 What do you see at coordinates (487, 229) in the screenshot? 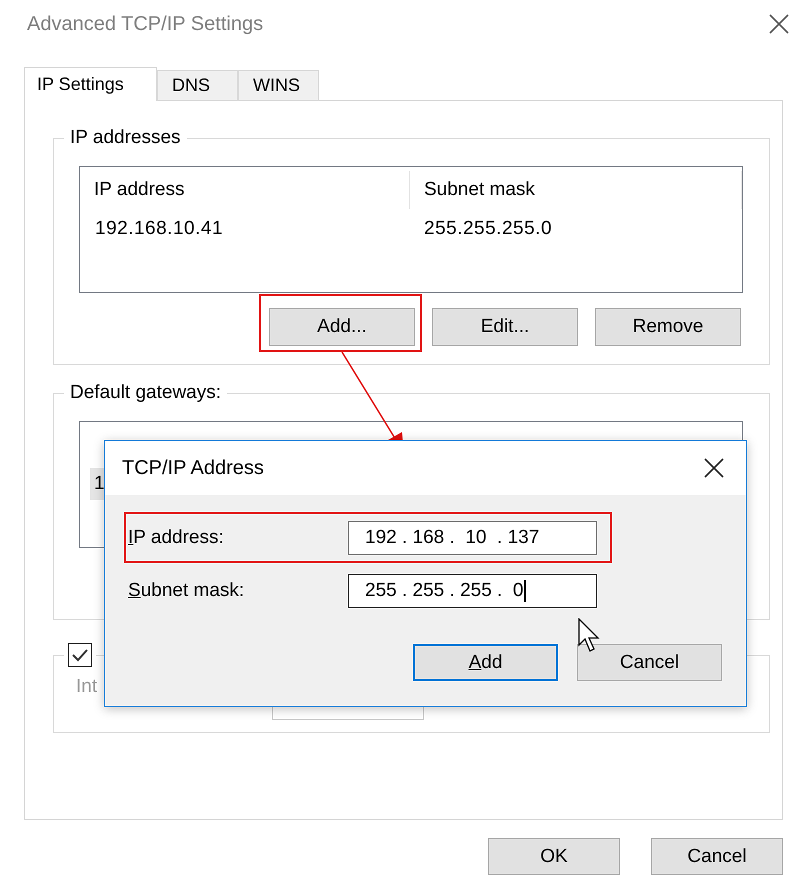
I see `table-cell-text: 255.255.255.0` at bounding box center [487, 229].